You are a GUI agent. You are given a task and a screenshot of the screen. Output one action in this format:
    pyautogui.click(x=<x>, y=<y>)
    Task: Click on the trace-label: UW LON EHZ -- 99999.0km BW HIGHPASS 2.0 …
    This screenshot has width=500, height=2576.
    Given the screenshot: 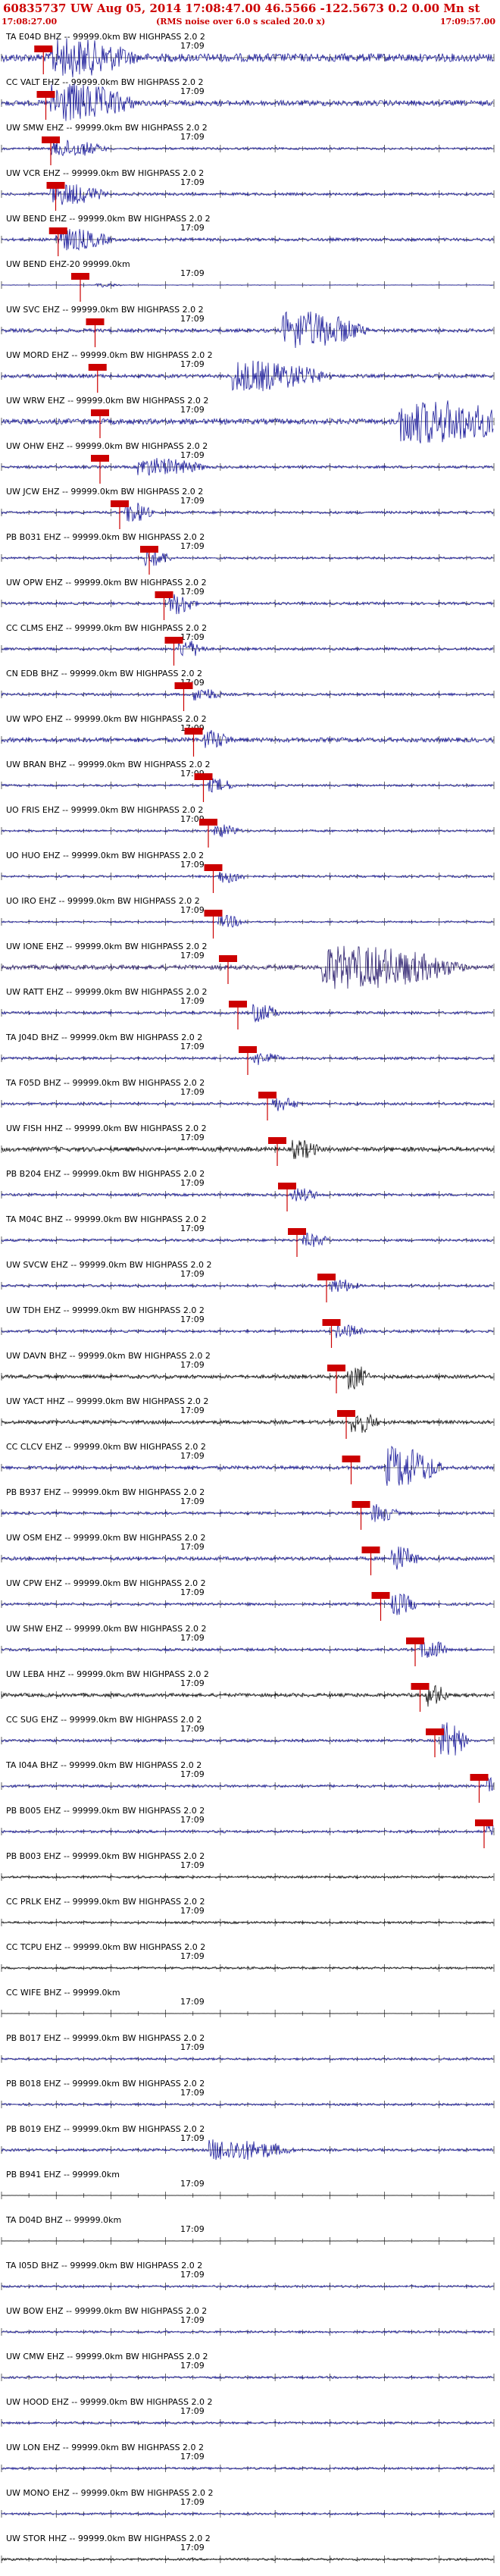 What is the action you would take?
    pyautogui.click(x=105, y=2447)
    